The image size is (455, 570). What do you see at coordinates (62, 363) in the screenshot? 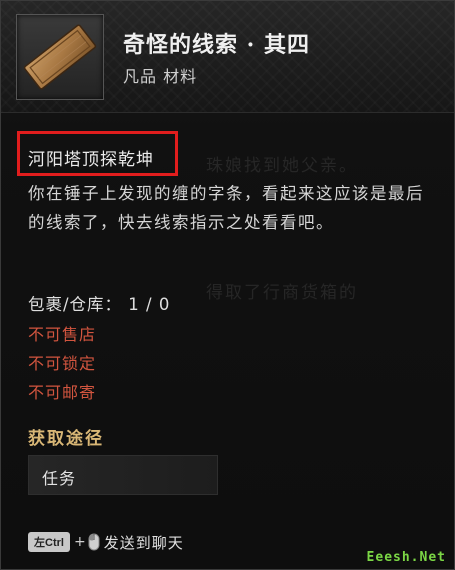
I see `restriction-no-lock: 不可锁定` at bounding box center [62, 363].